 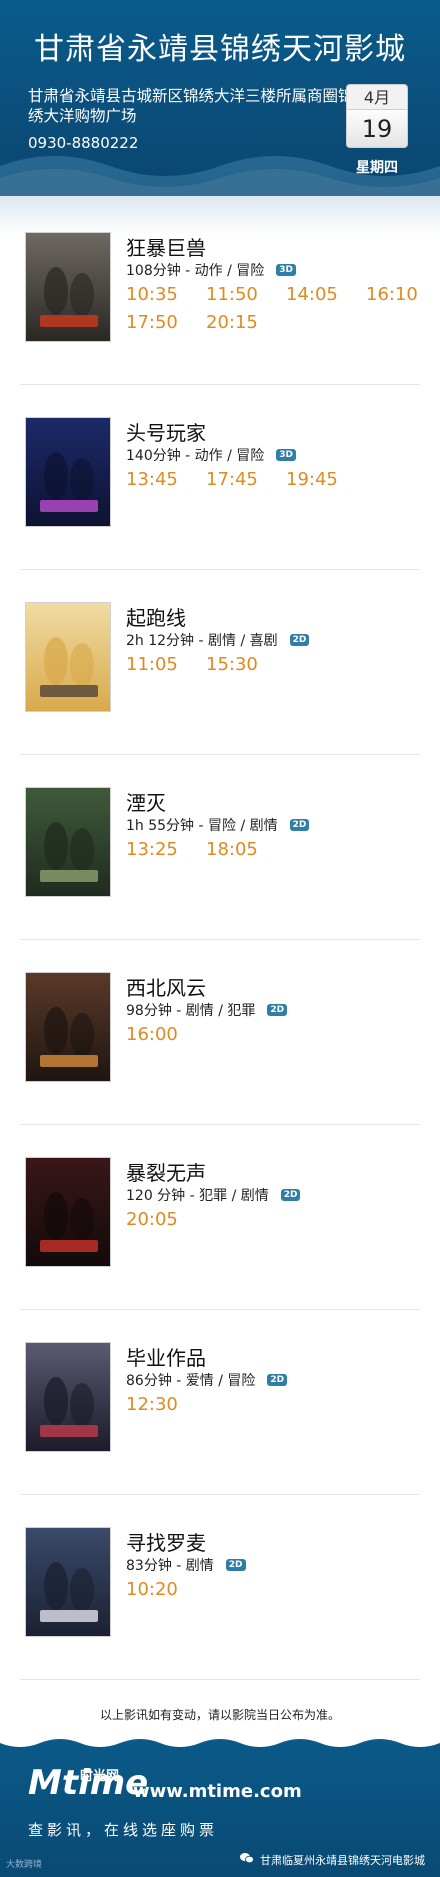 What do you see at coordinates (166, 1541) in the screenshot?
I see `movie-title: 寻找罗麦` at bounding box center [166, 1541].